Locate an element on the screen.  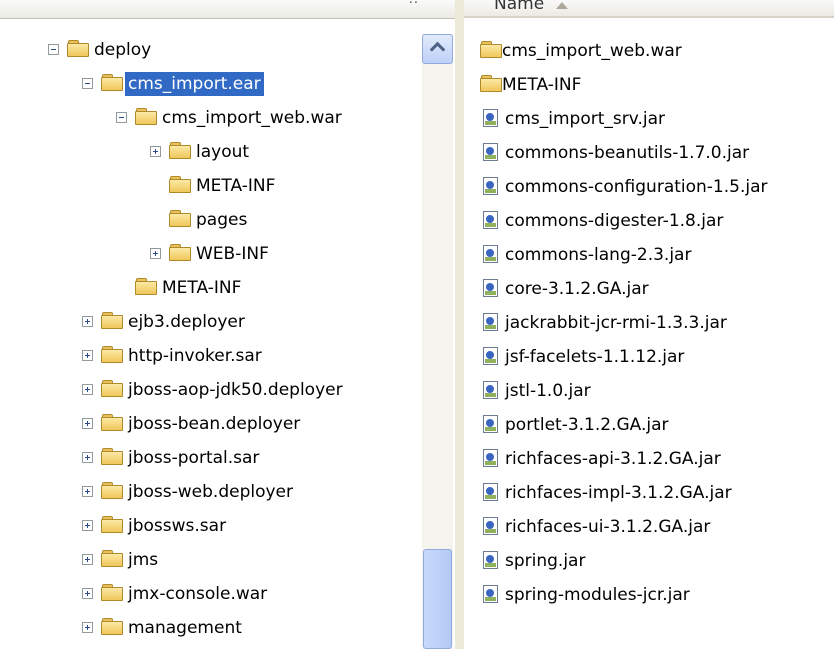
tree-item: jboss-web.deployer is located at coordinates (211, 493).